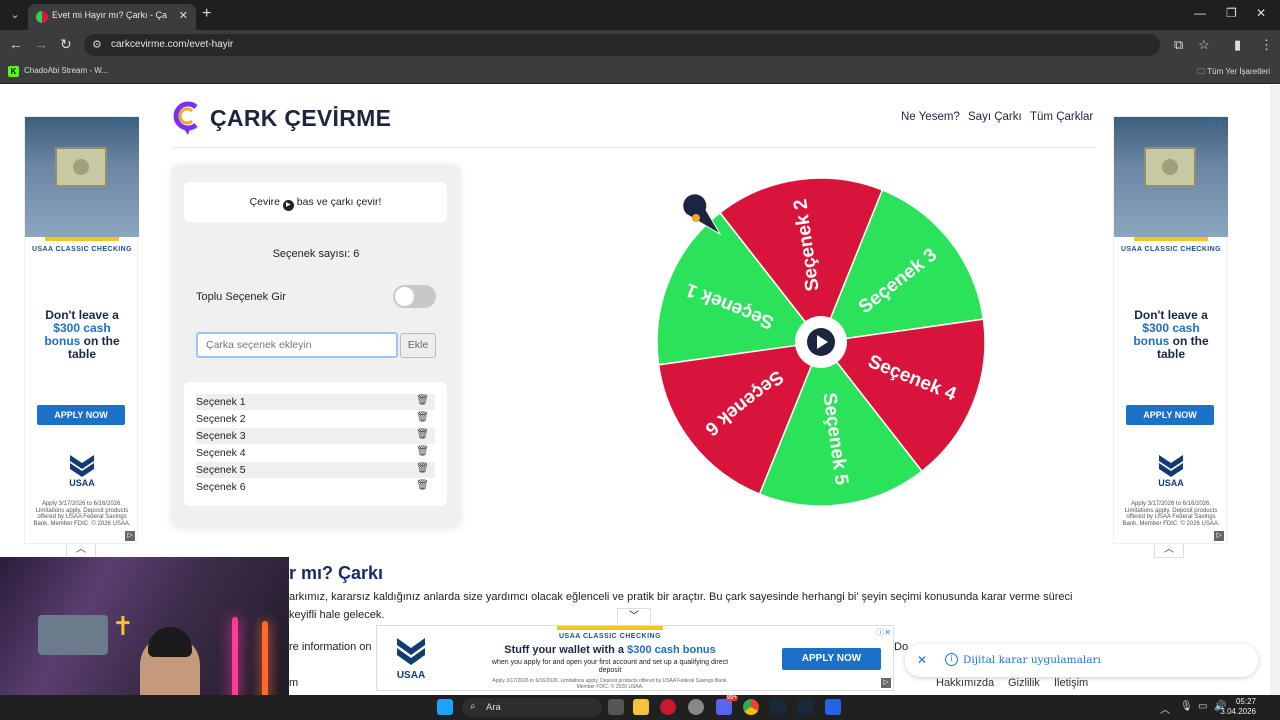  I want to click on list-item: Seçenek 1 🗑, so click(315, 402).